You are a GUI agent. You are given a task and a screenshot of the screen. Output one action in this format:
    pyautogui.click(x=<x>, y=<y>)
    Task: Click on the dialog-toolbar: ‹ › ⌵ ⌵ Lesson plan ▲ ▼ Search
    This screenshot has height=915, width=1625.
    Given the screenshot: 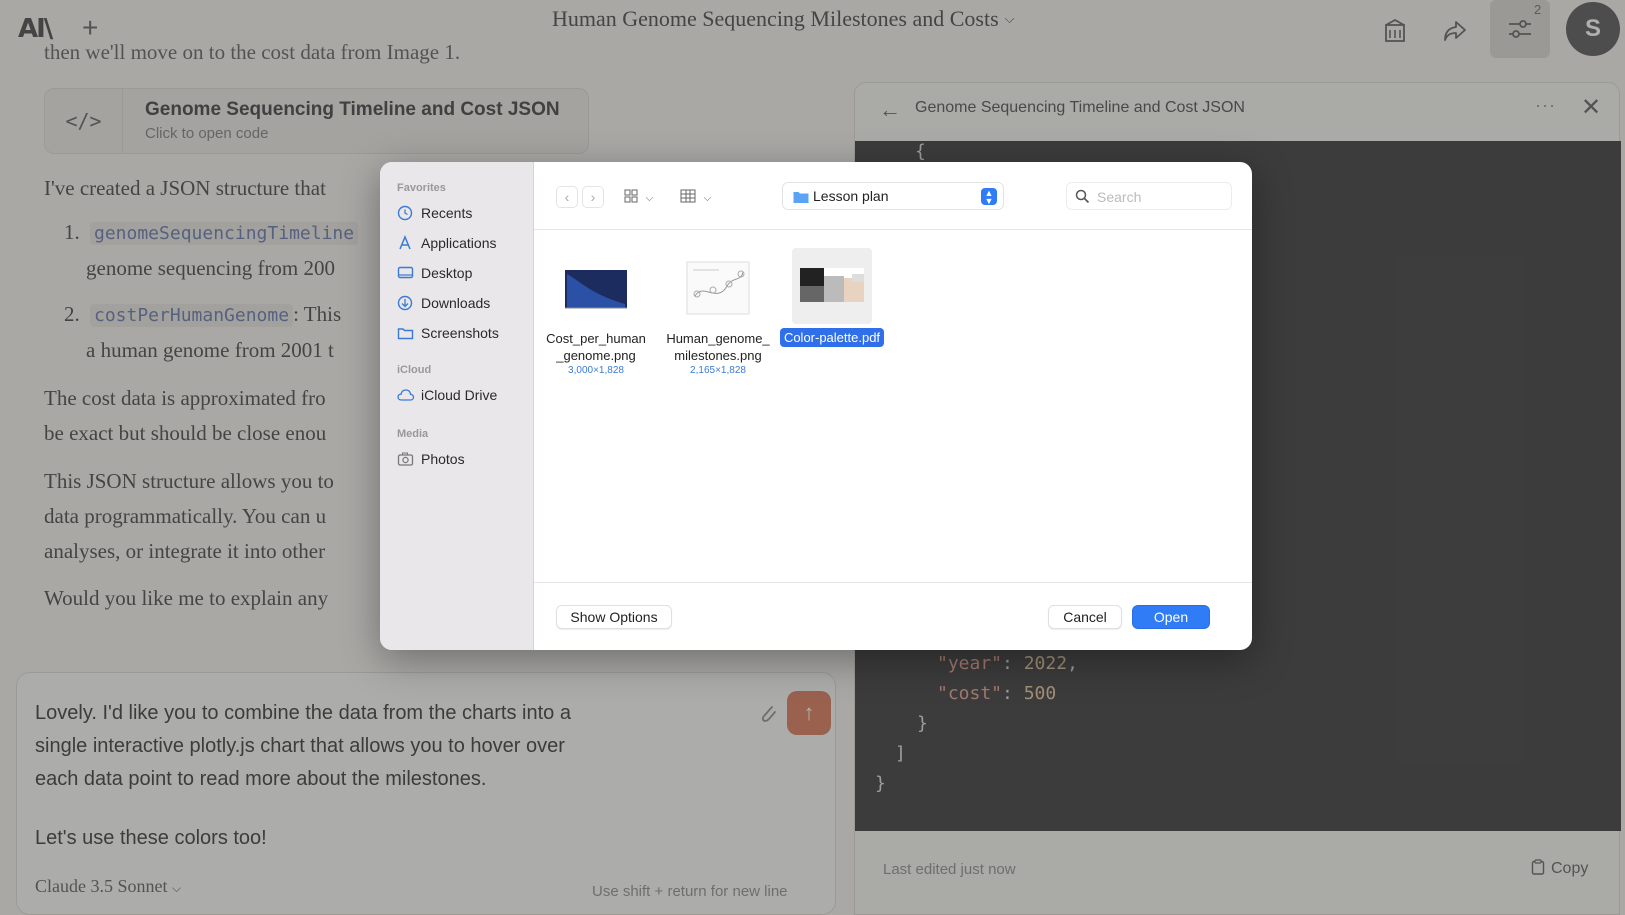 What is the action you would take?
    pyautogui.click(x=893, y=196)
    